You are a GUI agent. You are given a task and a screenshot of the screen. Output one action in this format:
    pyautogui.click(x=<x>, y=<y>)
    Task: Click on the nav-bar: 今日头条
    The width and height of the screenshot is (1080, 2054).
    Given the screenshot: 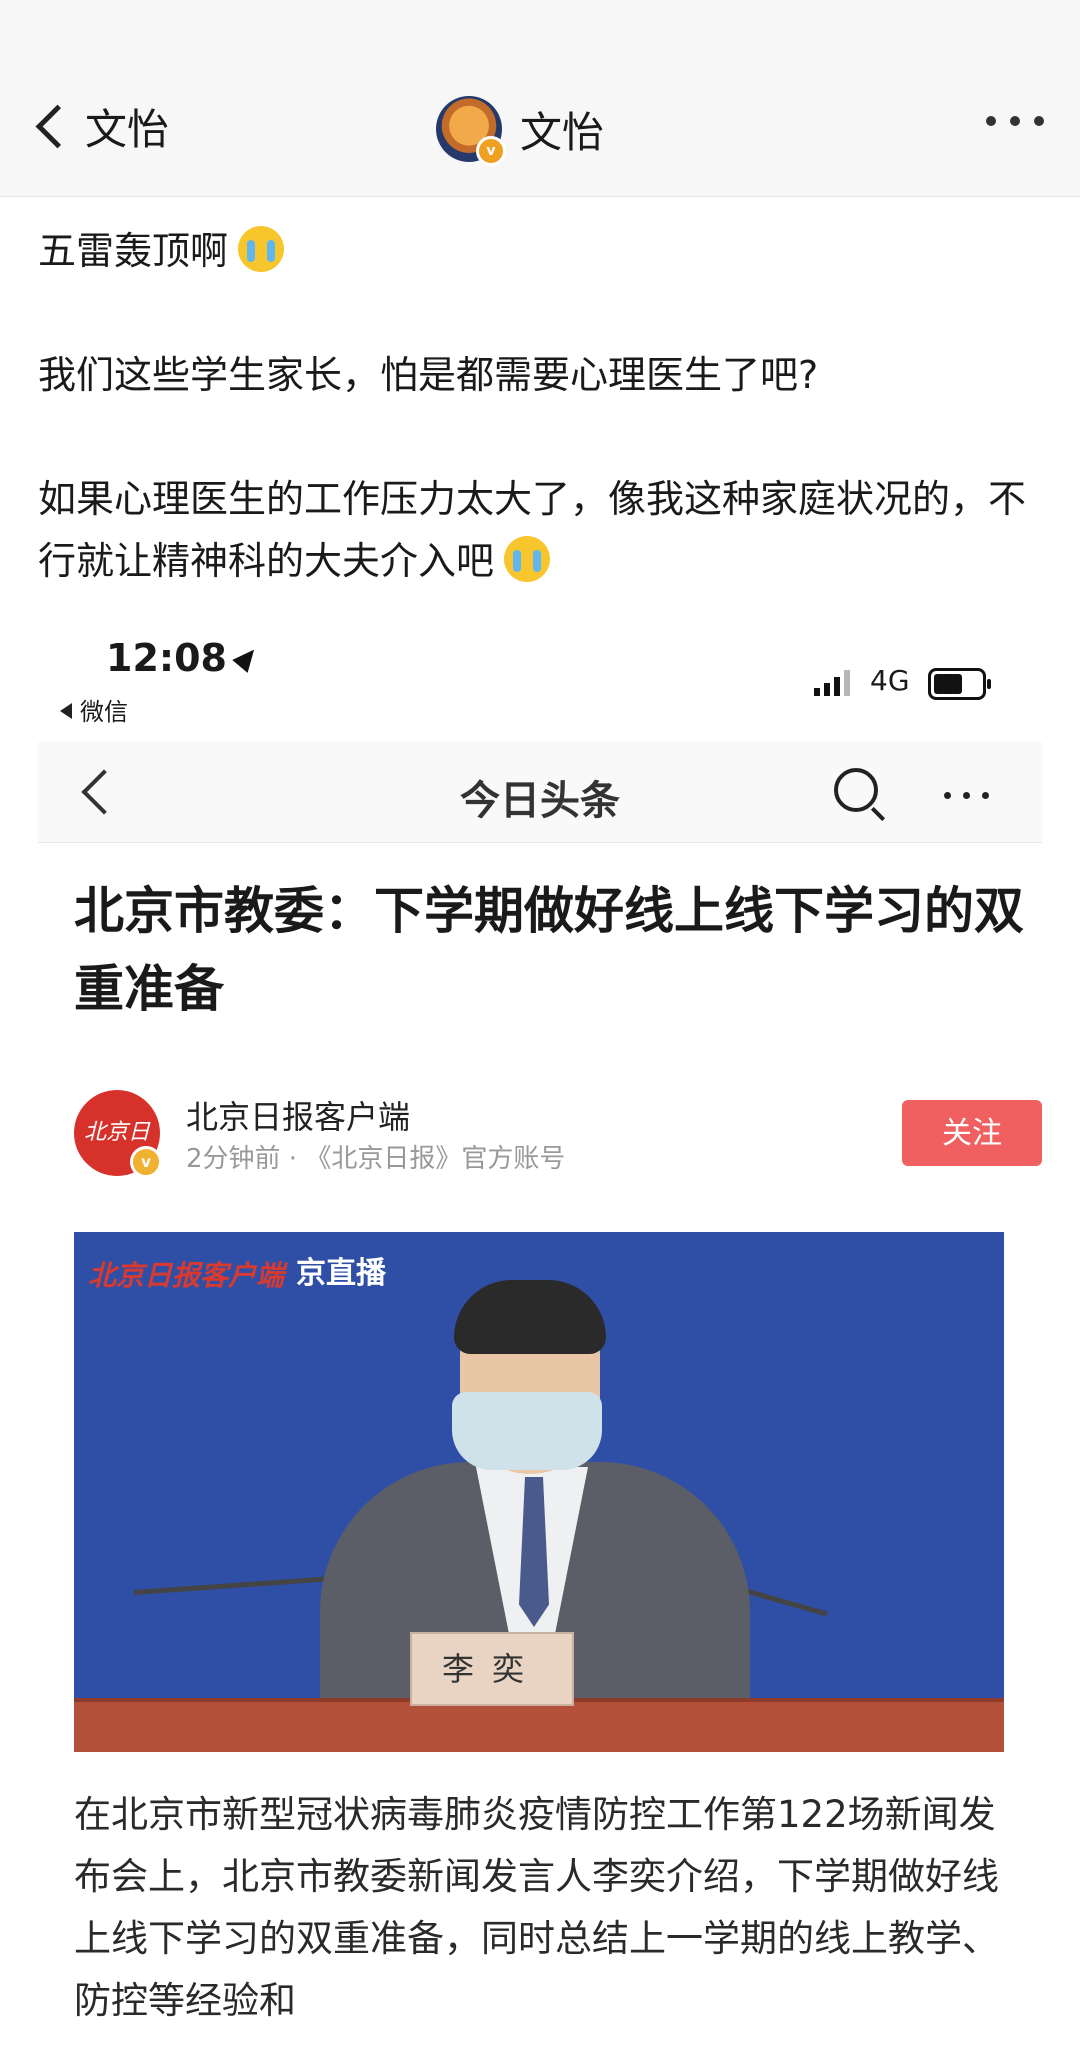 What is the action you would take?
    pyautogui.click(x=540, y=792)
    